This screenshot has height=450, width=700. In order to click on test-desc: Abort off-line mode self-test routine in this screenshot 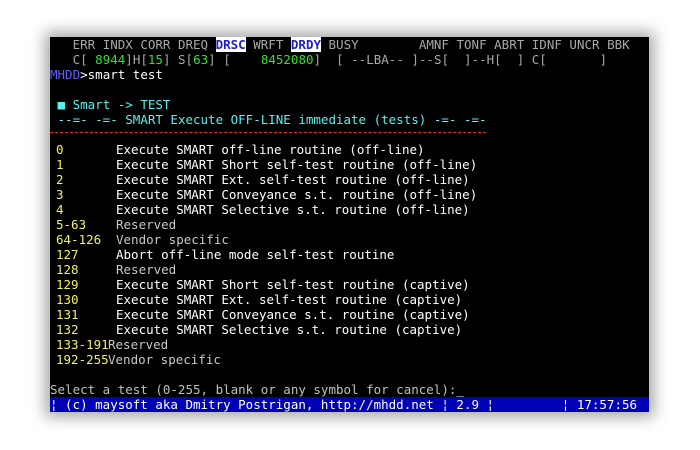, I will do `click(255, 254)`.